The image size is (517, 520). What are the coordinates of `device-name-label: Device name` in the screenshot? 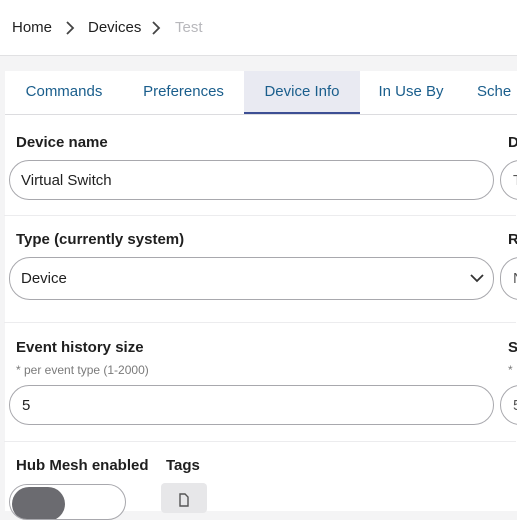 It's located at (62, 142).